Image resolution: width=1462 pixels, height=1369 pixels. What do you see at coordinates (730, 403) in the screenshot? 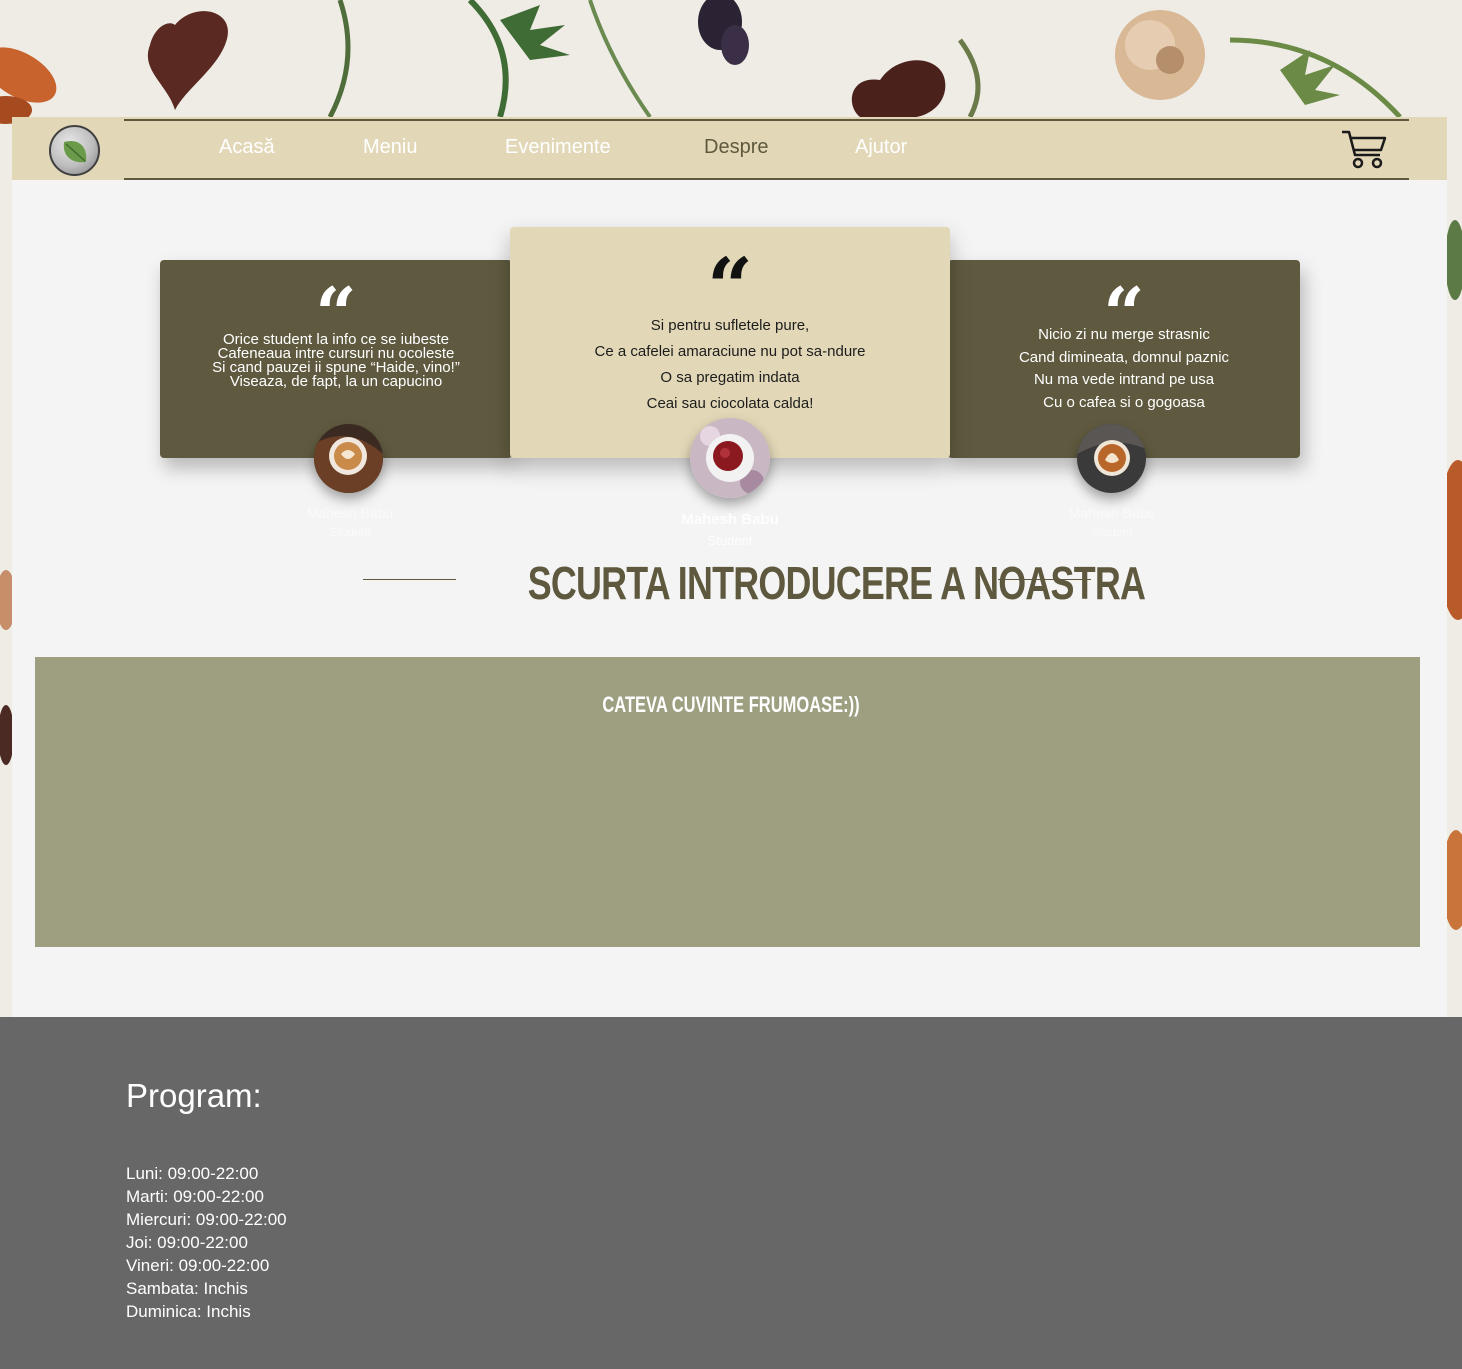
I see `testimonial-line: Ceai sau ciocolata calda!` at bounding box center [730, 403].